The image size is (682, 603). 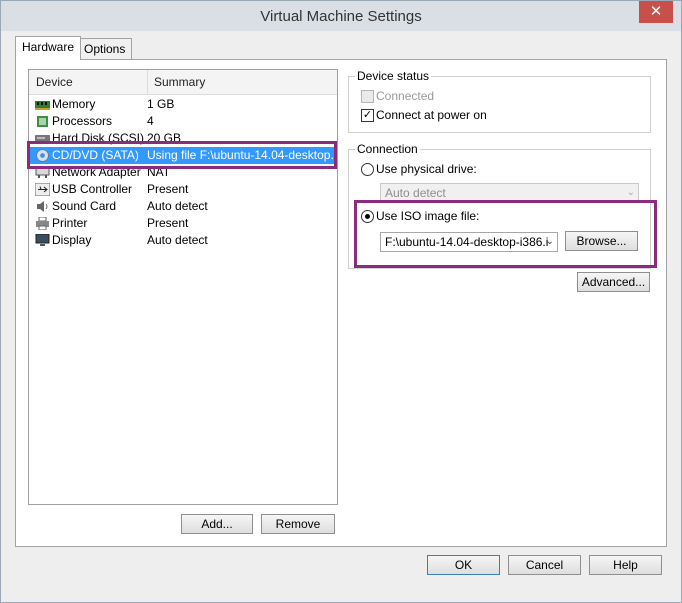 What do you see at coordinates (42, 240) in the screenshot?
I see `display-icon` at bounding box center [42, 240].